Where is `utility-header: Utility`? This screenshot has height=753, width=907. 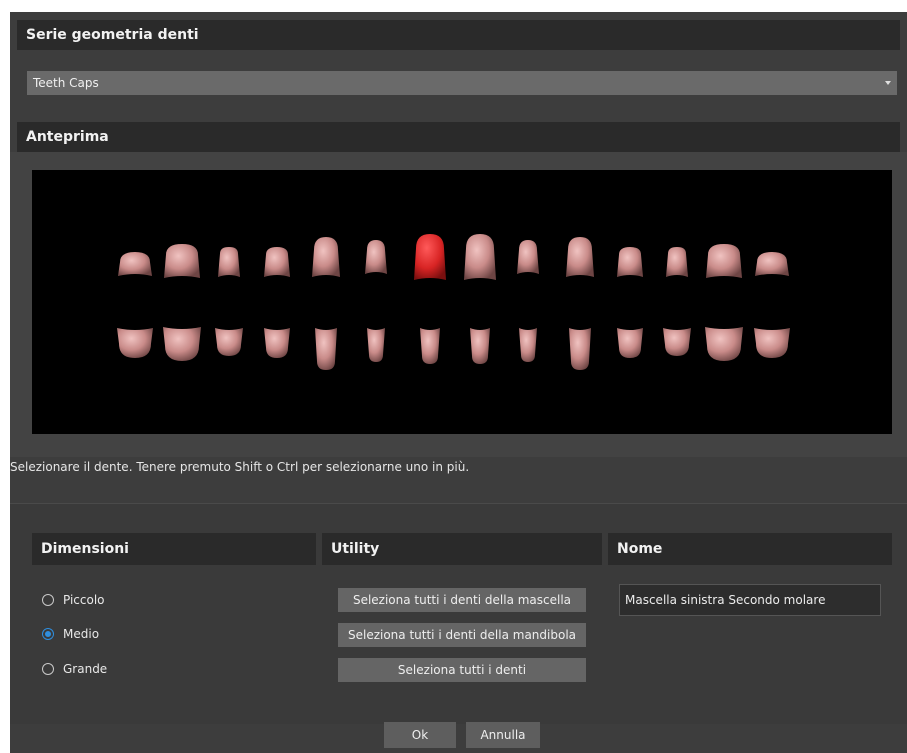
utility-header: Utility is located at coordinates (462, 549).